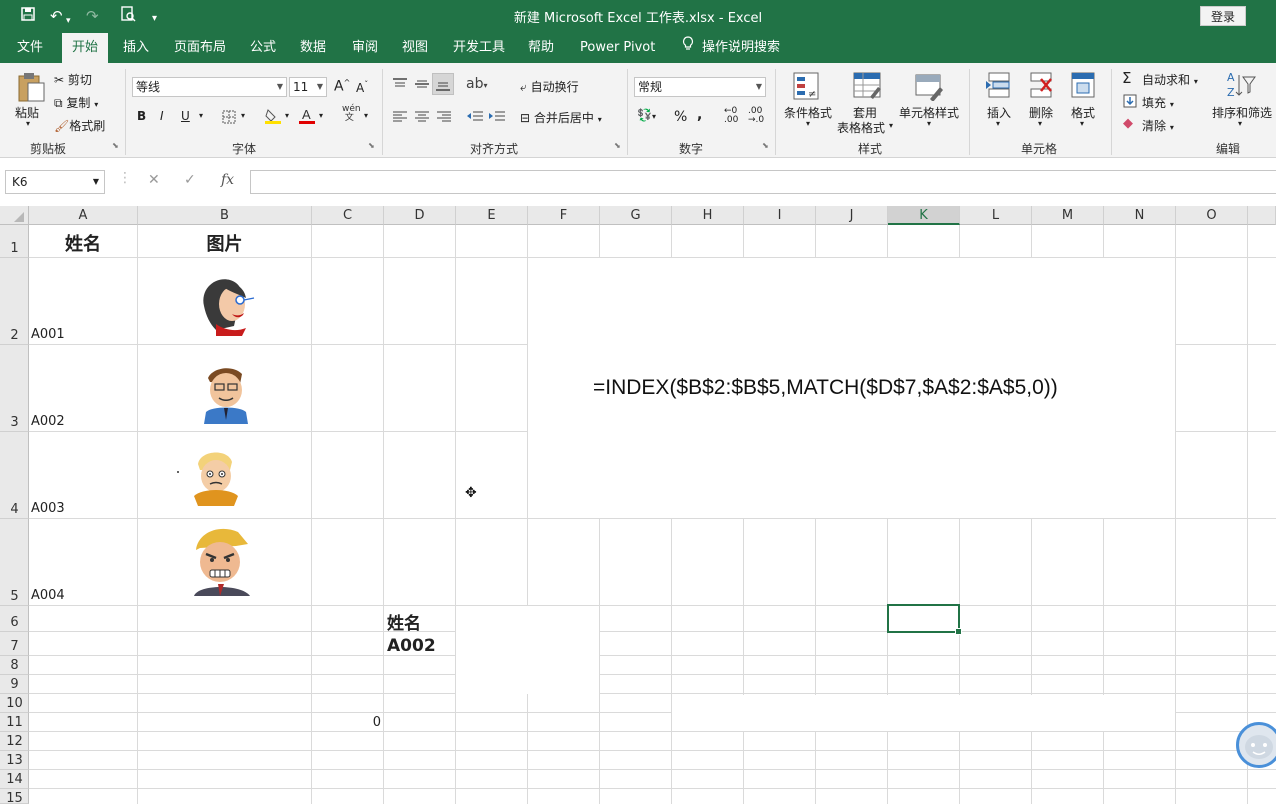 This screenshot has width=1276, height=804. I want to click on tab-insert: 插入, so click(136, 48).